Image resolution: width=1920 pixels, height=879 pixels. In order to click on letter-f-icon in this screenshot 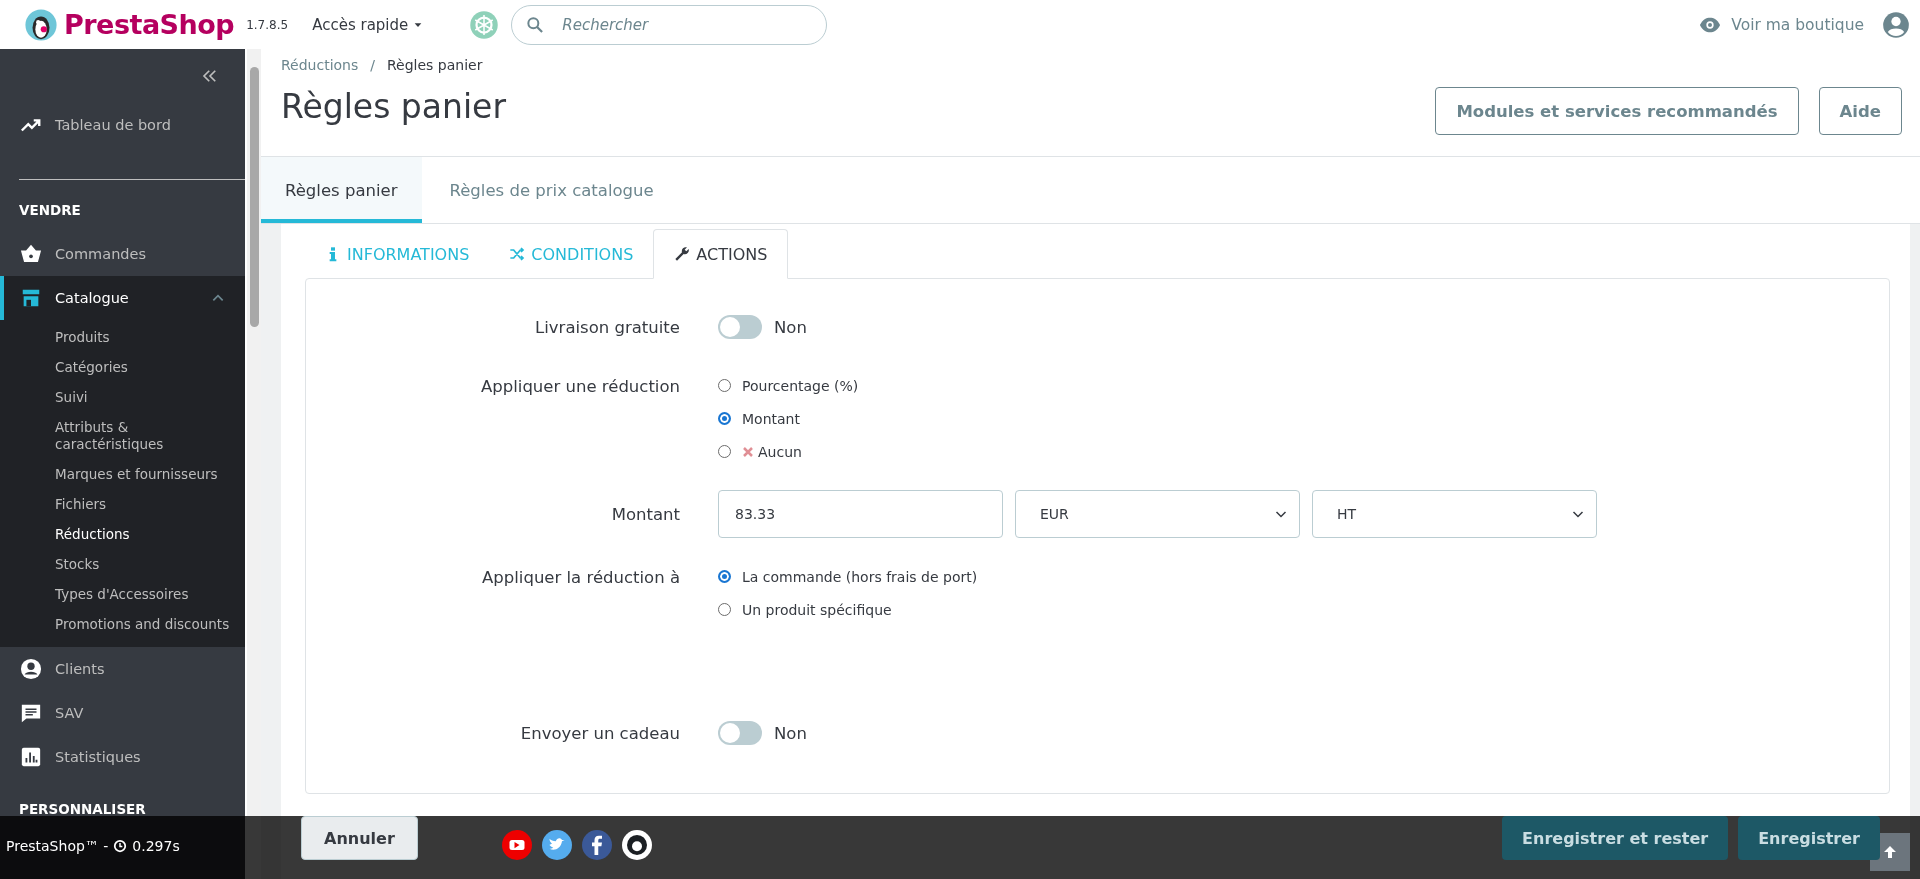, I will do `click(596, 845)`.